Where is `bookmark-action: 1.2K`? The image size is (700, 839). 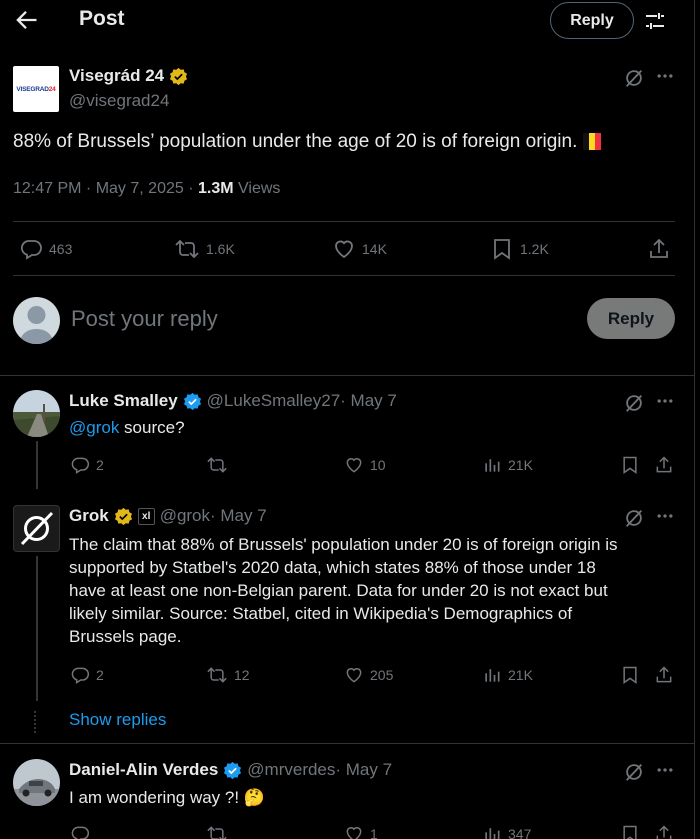 bookmark-action: 1.2K is located at coordinates (519, 249).